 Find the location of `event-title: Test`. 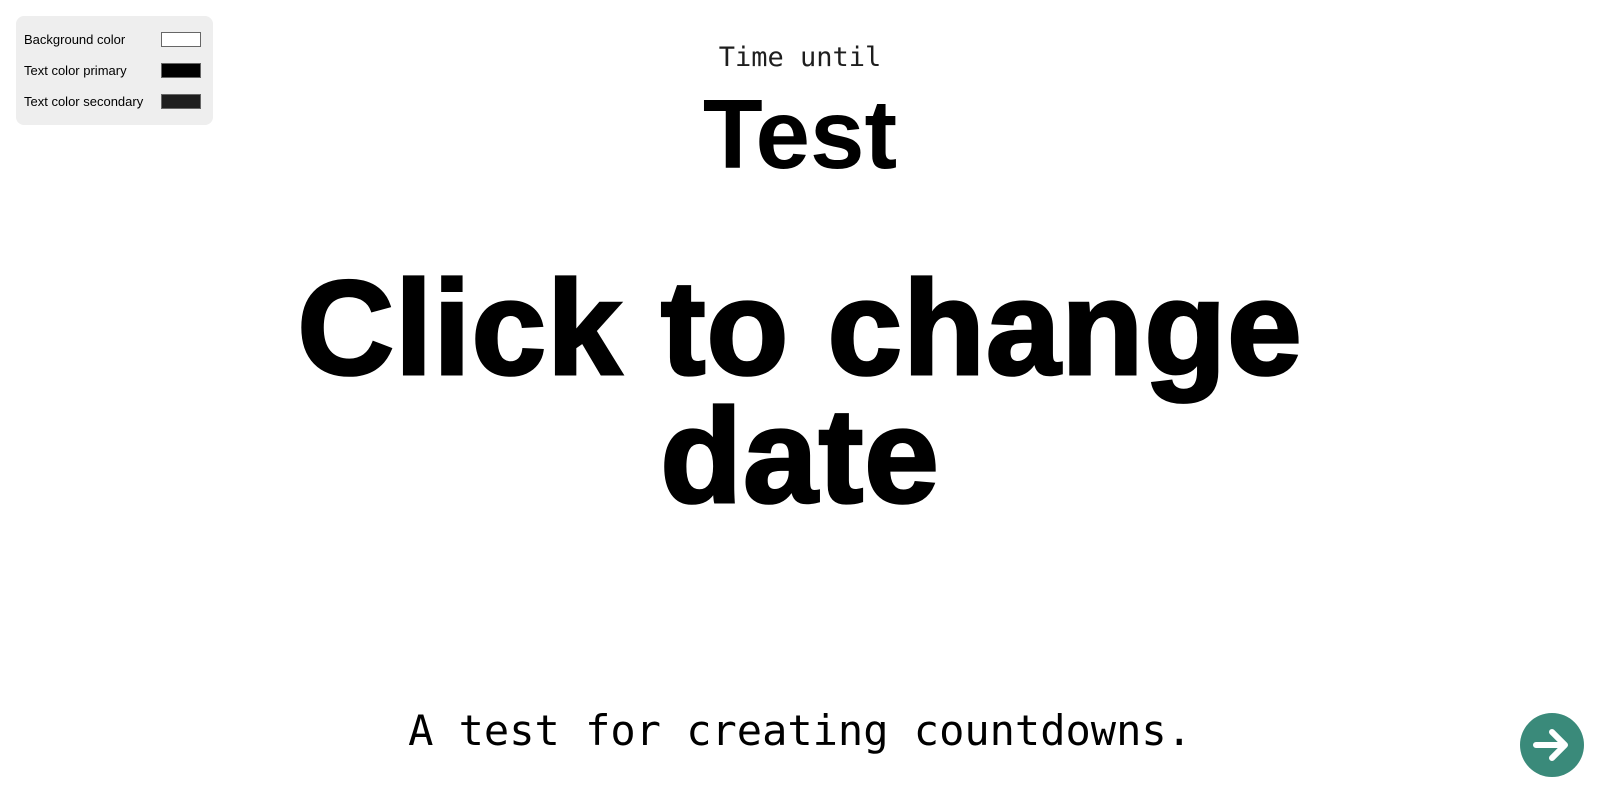

event-title: Test is located at coordinates (800, 134).